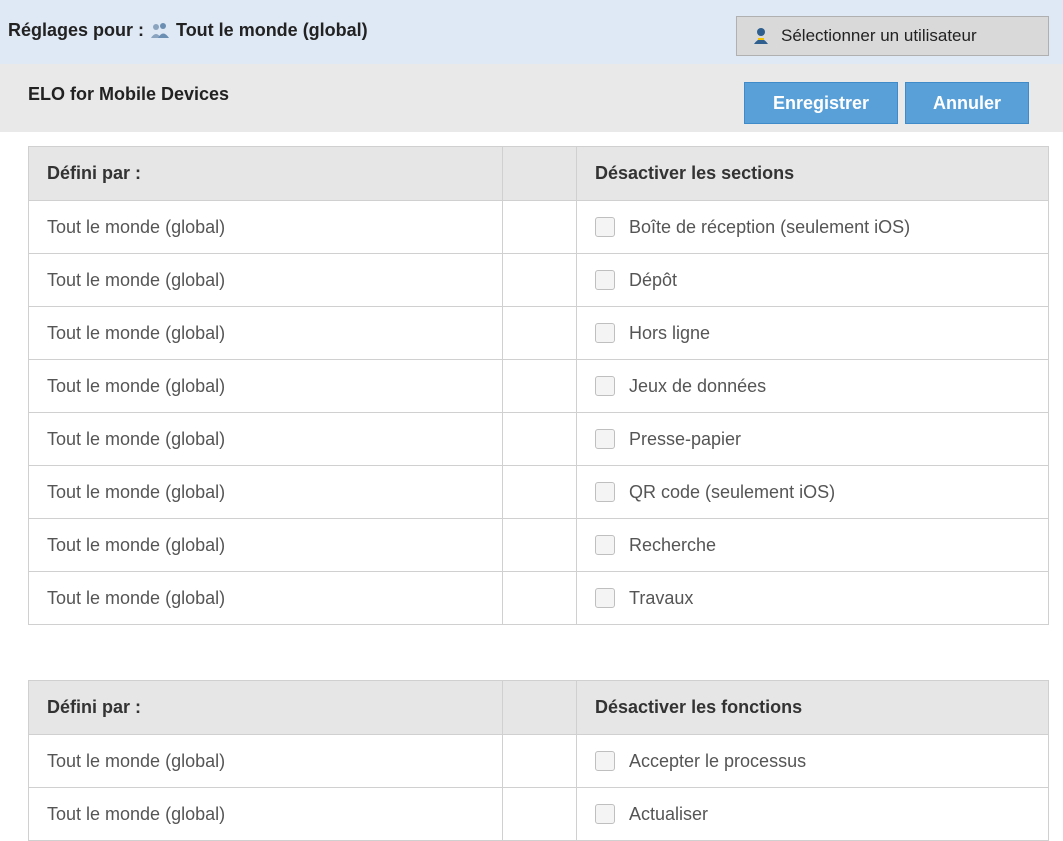 The width and height of the screenshot is (1063, 841). I want to click on save-button: Enregistrer, so click(821, 103).